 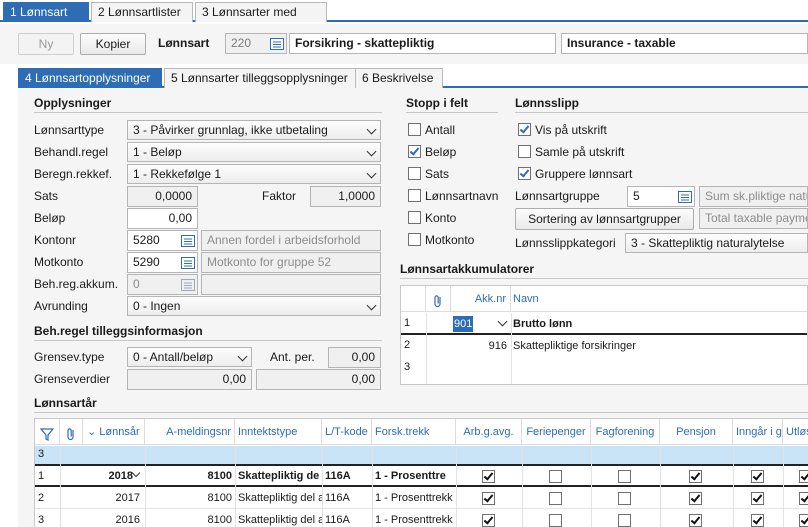 I want to click on ltkode-cell: 116A, so click(x=338, y=476).